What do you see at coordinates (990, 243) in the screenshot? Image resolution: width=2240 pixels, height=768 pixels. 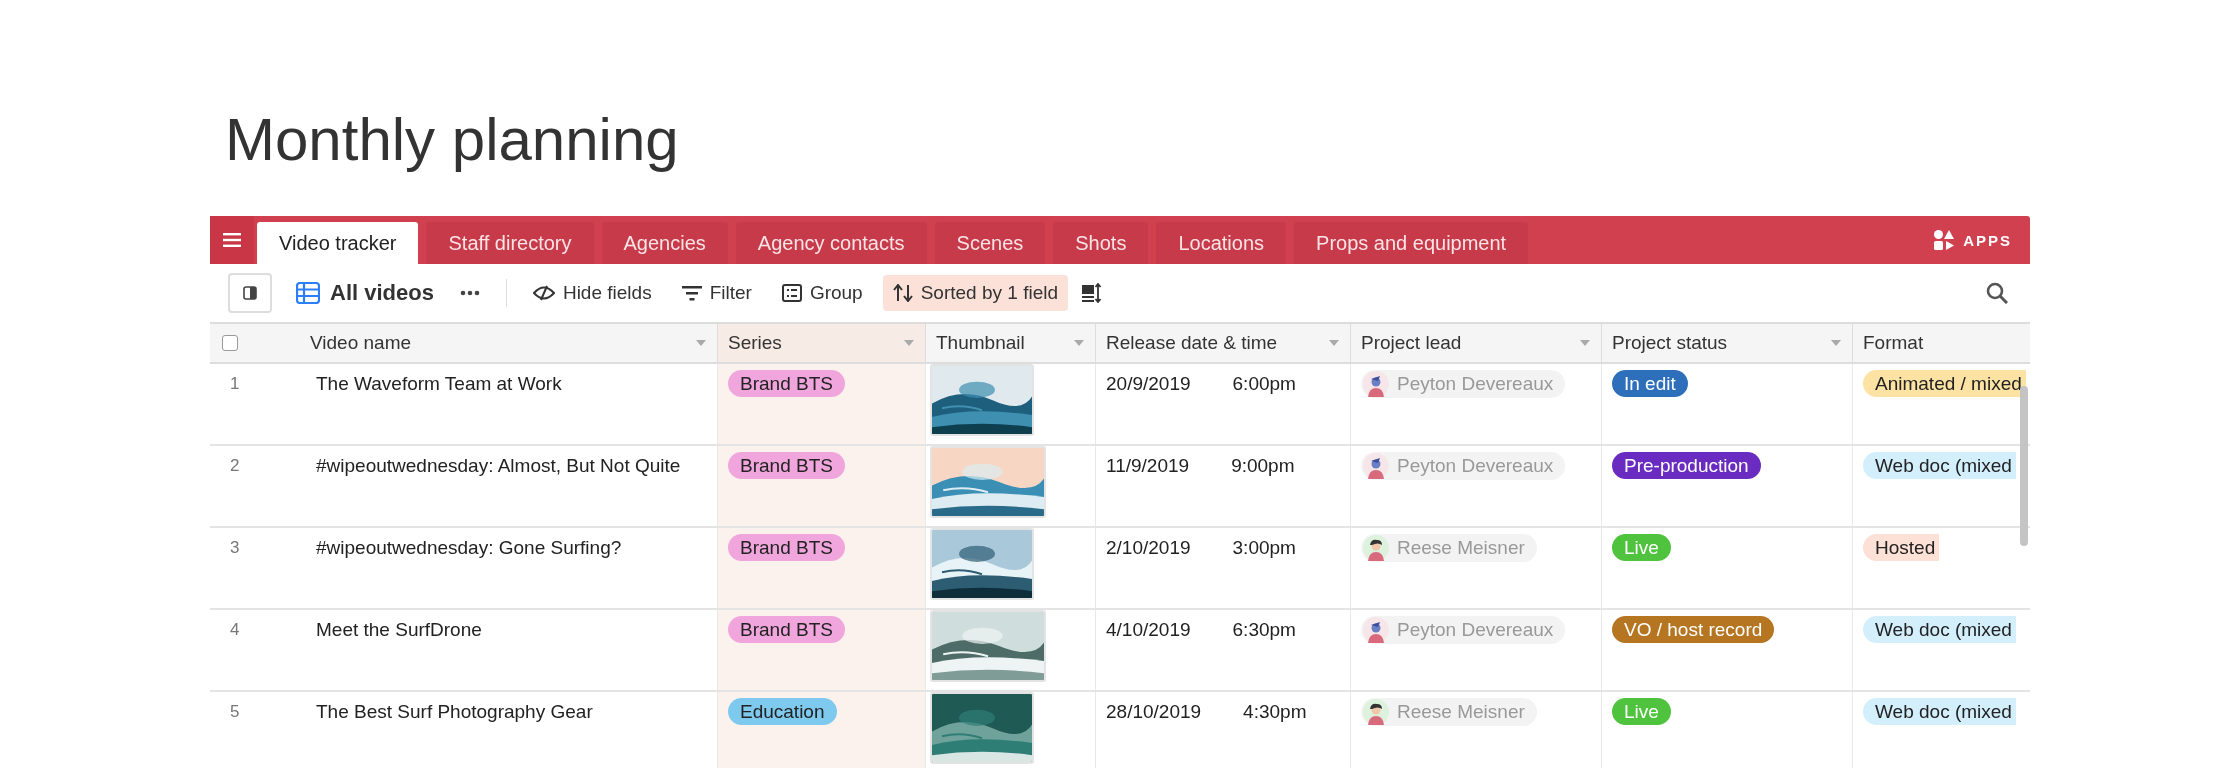 I see `tab: Scenes` at bounding box center [990, 243].